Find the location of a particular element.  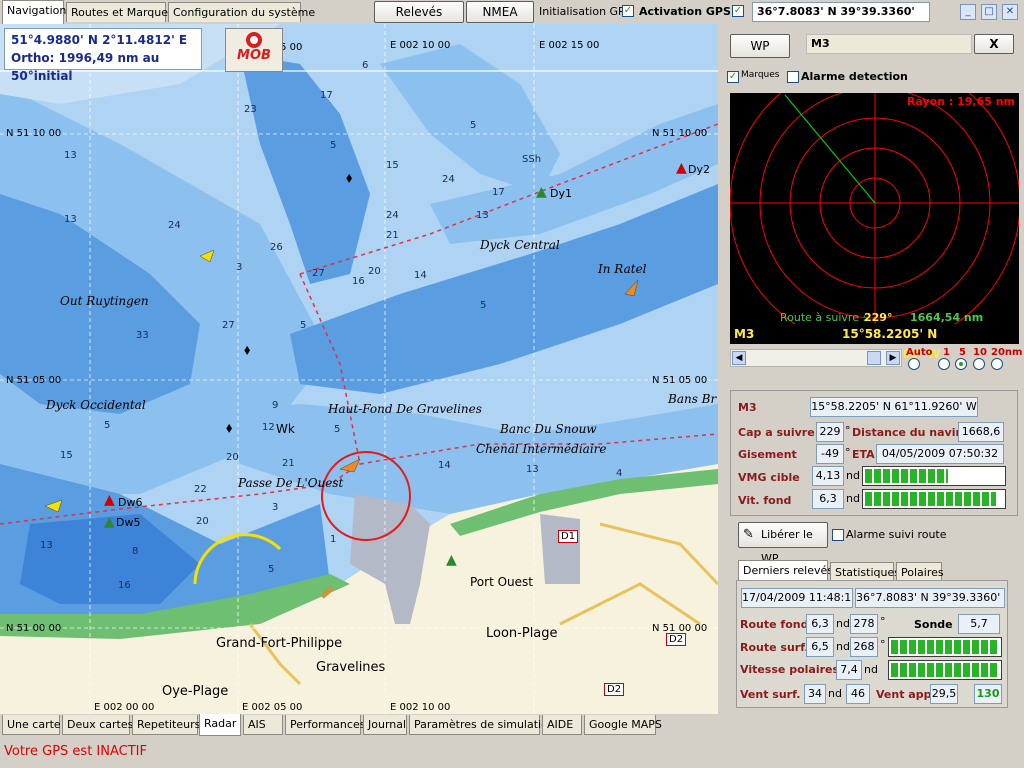

tab-une-carte: Une carte is located at coordinates (31, 725).